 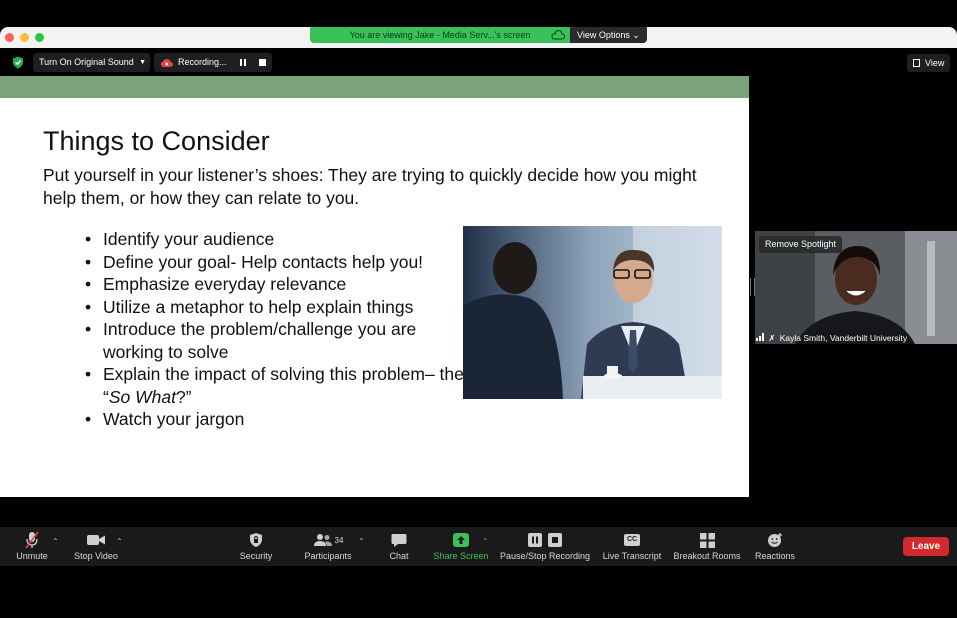 What do you see at coordinates (9, 37) in the screenshot?
I see `close-window-button` at bounding box center [9, 37].